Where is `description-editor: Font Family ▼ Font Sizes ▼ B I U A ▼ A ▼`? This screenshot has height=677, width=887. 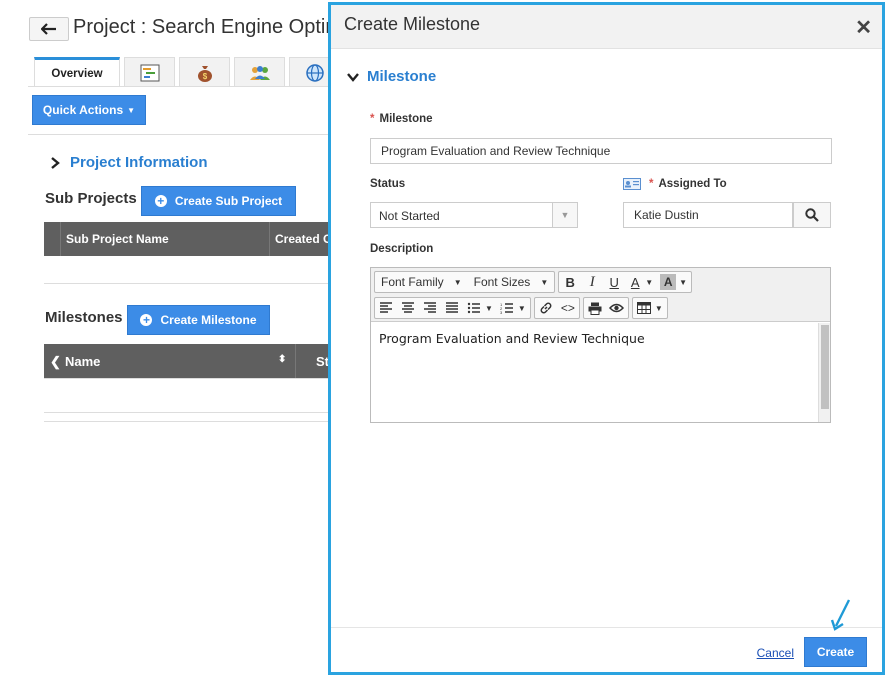
description-editor: Font Family ▼ Font Sizes ▼ B I U A ▼ A ▼ is located at coordinates (600, 345).